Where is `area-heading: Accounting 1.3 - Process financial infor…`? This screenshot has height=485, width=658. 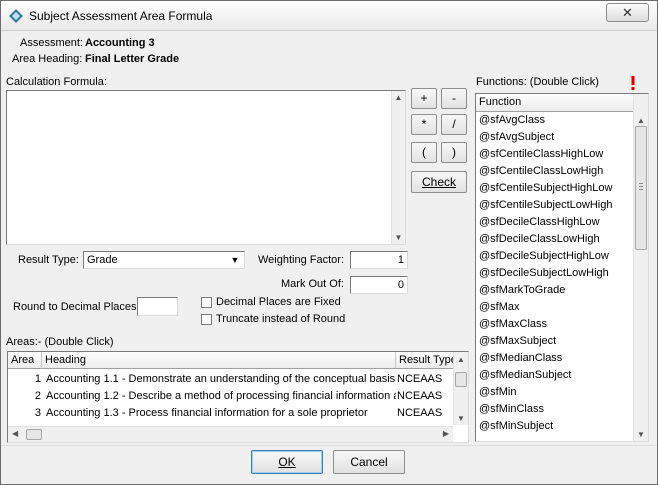 area-heading: Accounting 1.3 - Process financial infor… is located at coordinates (207, 413).